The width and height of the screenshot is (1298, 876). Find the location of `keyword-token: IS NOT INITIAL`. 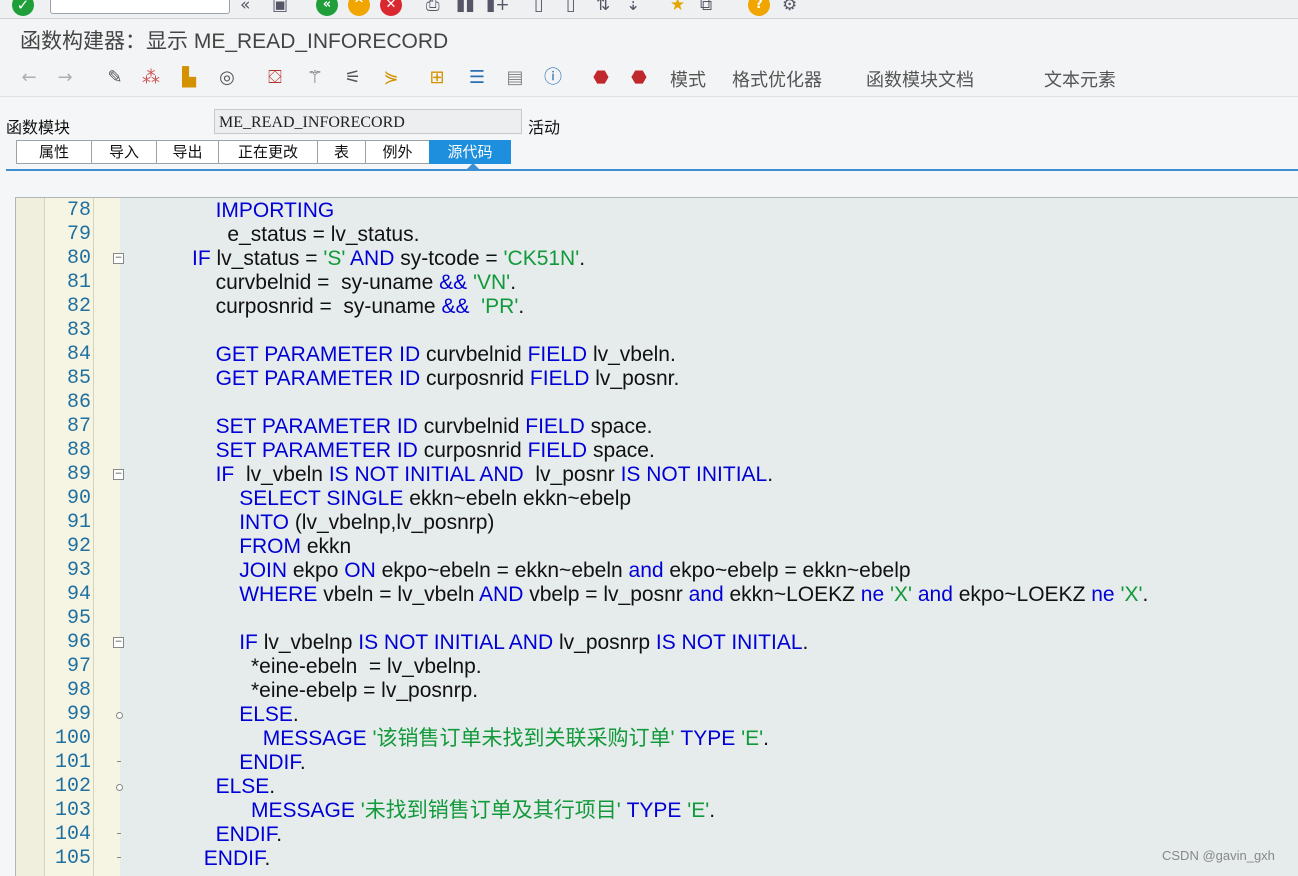

keyword-token: IS NOT INITIAL is located at coordinates (694, 474).